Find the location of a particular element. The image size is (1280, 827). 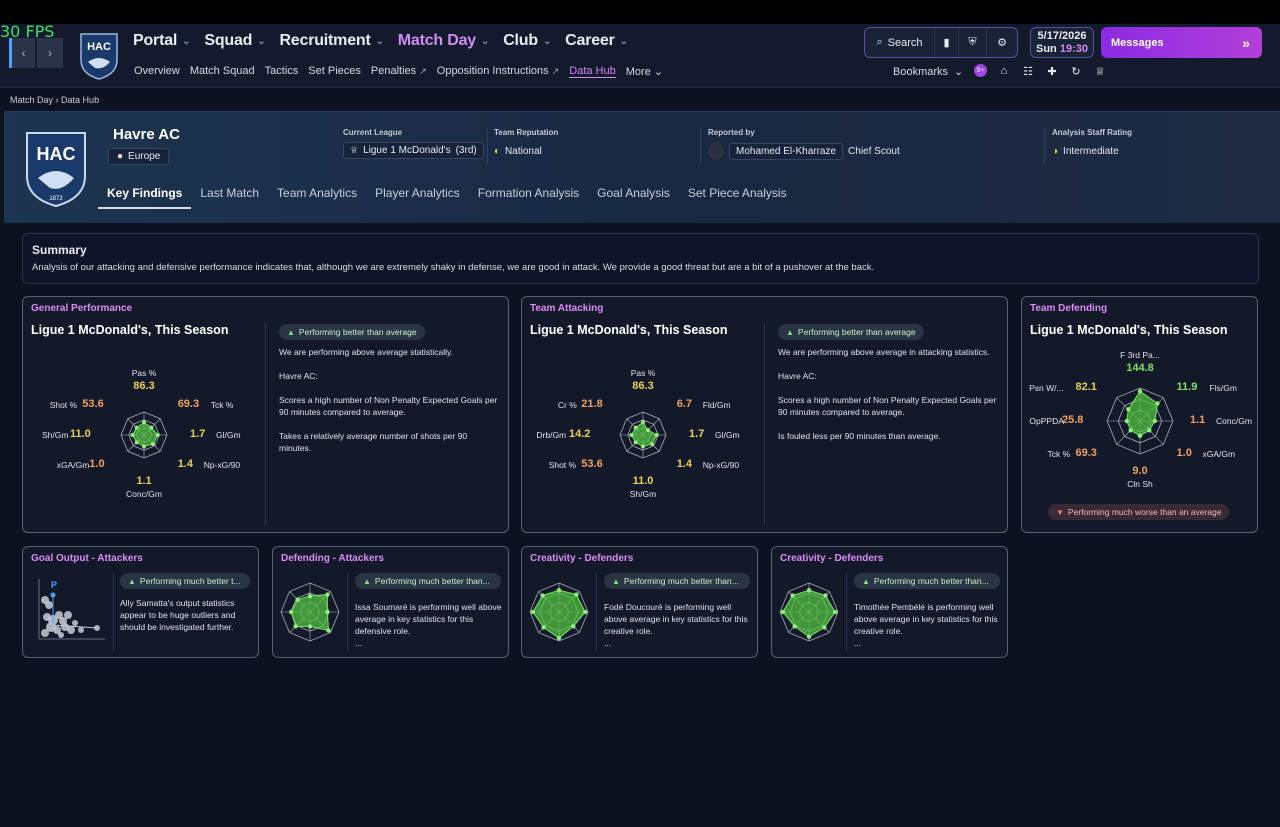

date-time-button: 5/17/2026 Sun 19:30 is located at coordinates (1062, 42).